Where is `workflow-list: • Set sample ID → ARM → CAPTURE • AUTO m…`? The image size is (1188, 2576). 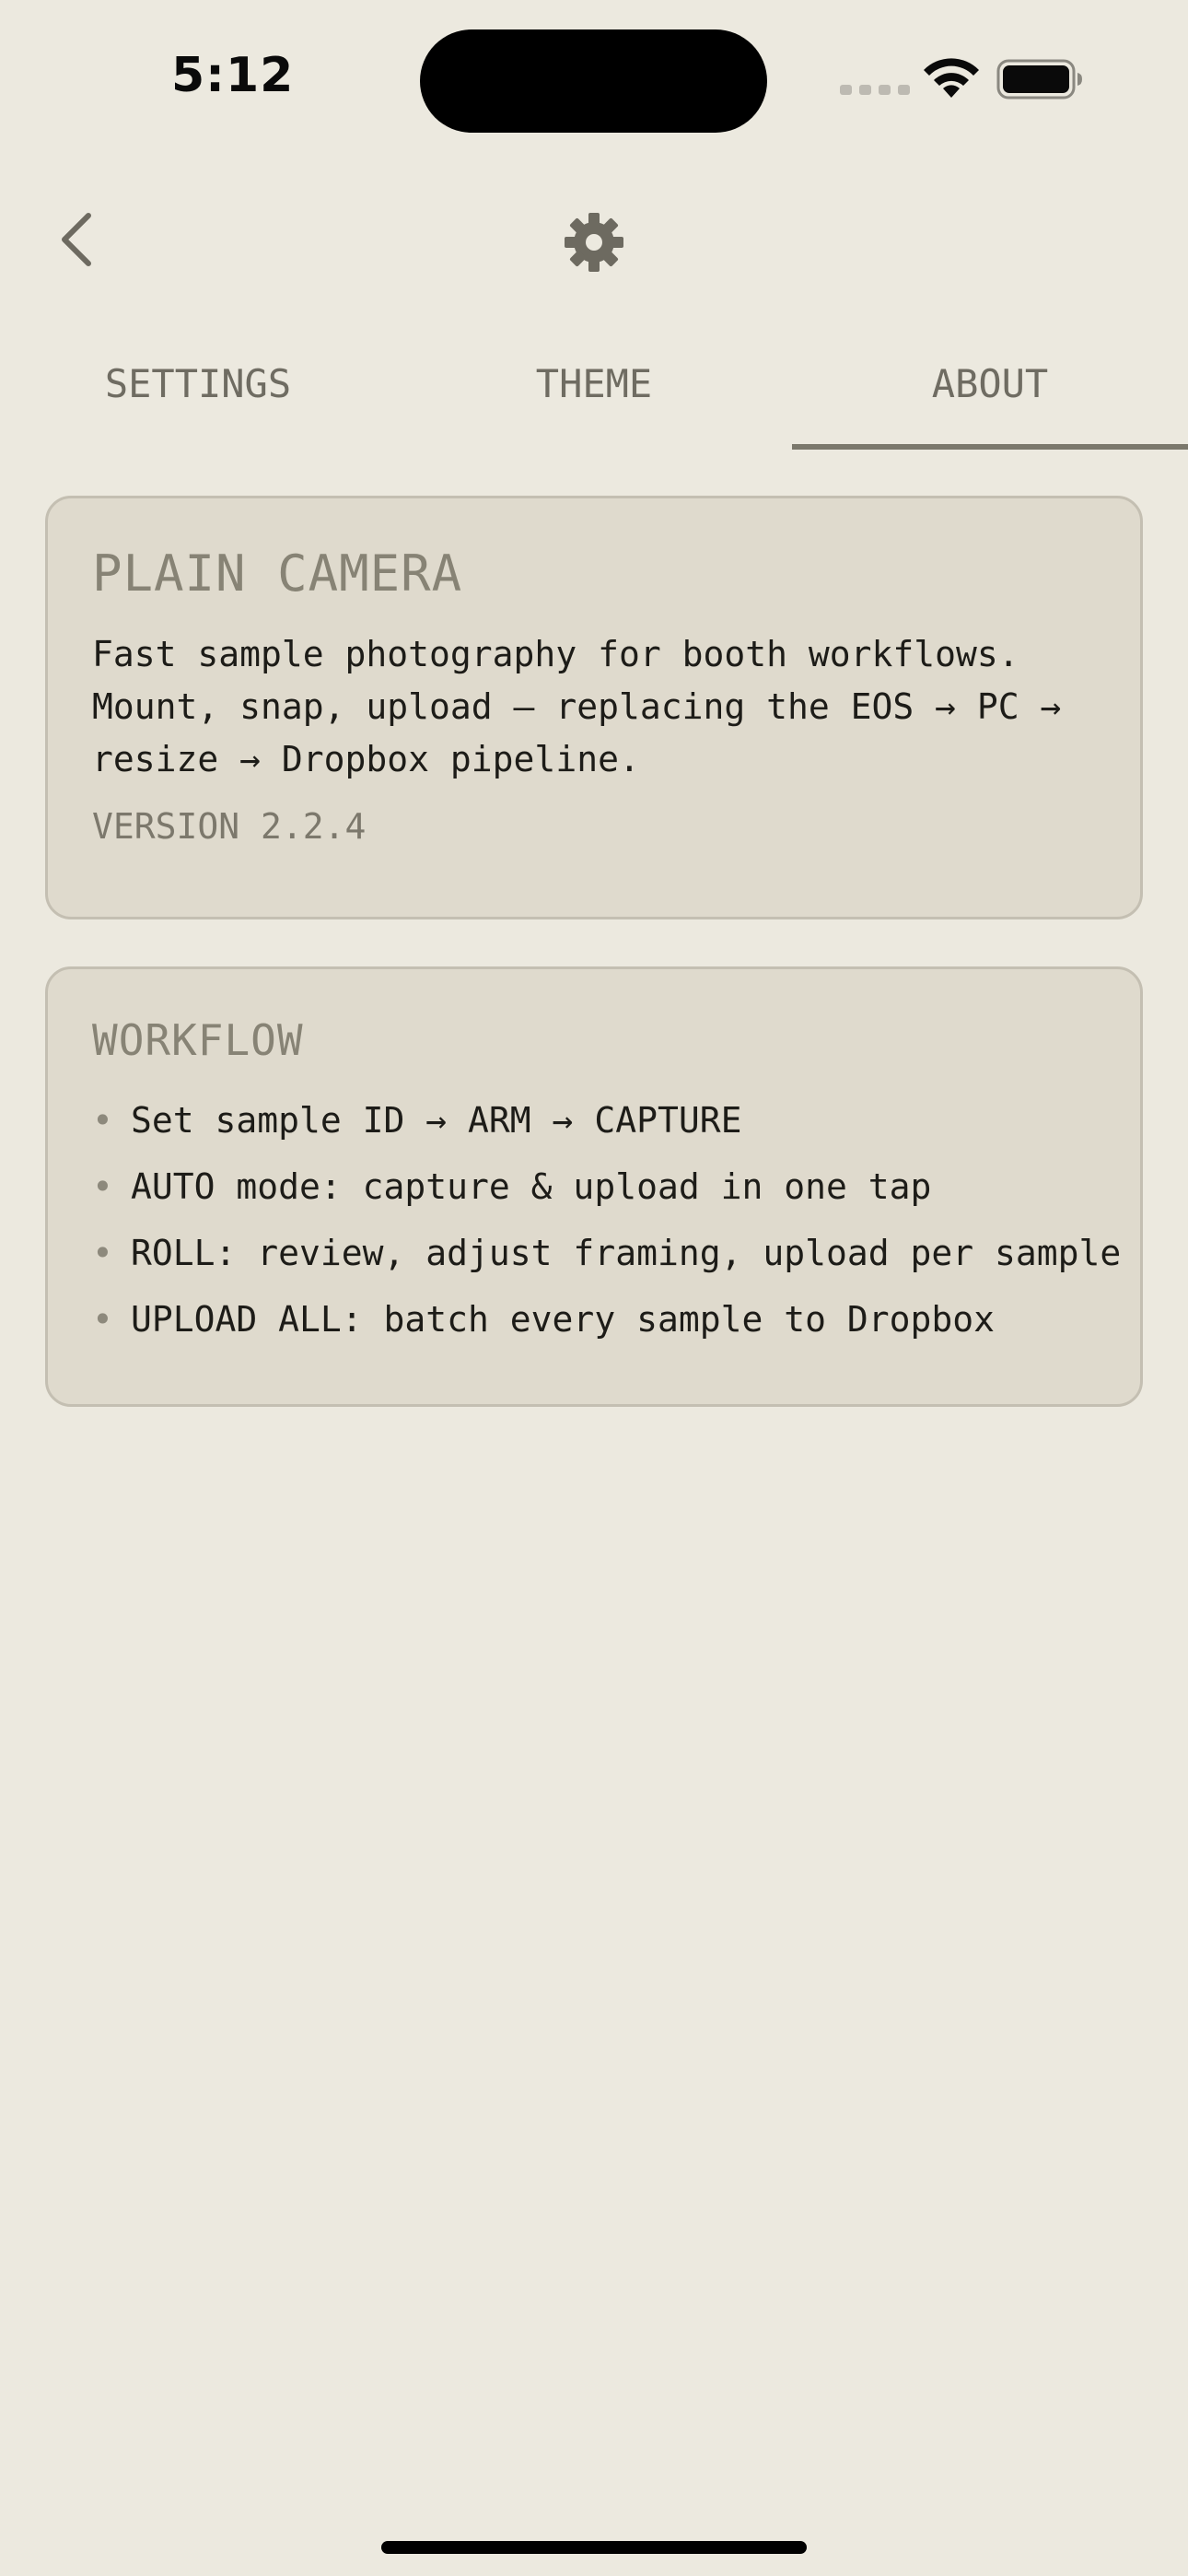
workflow-list: • Set sample ID → ARM → CAPTURE • AUTO m… is located at coordinates (606, 1219).